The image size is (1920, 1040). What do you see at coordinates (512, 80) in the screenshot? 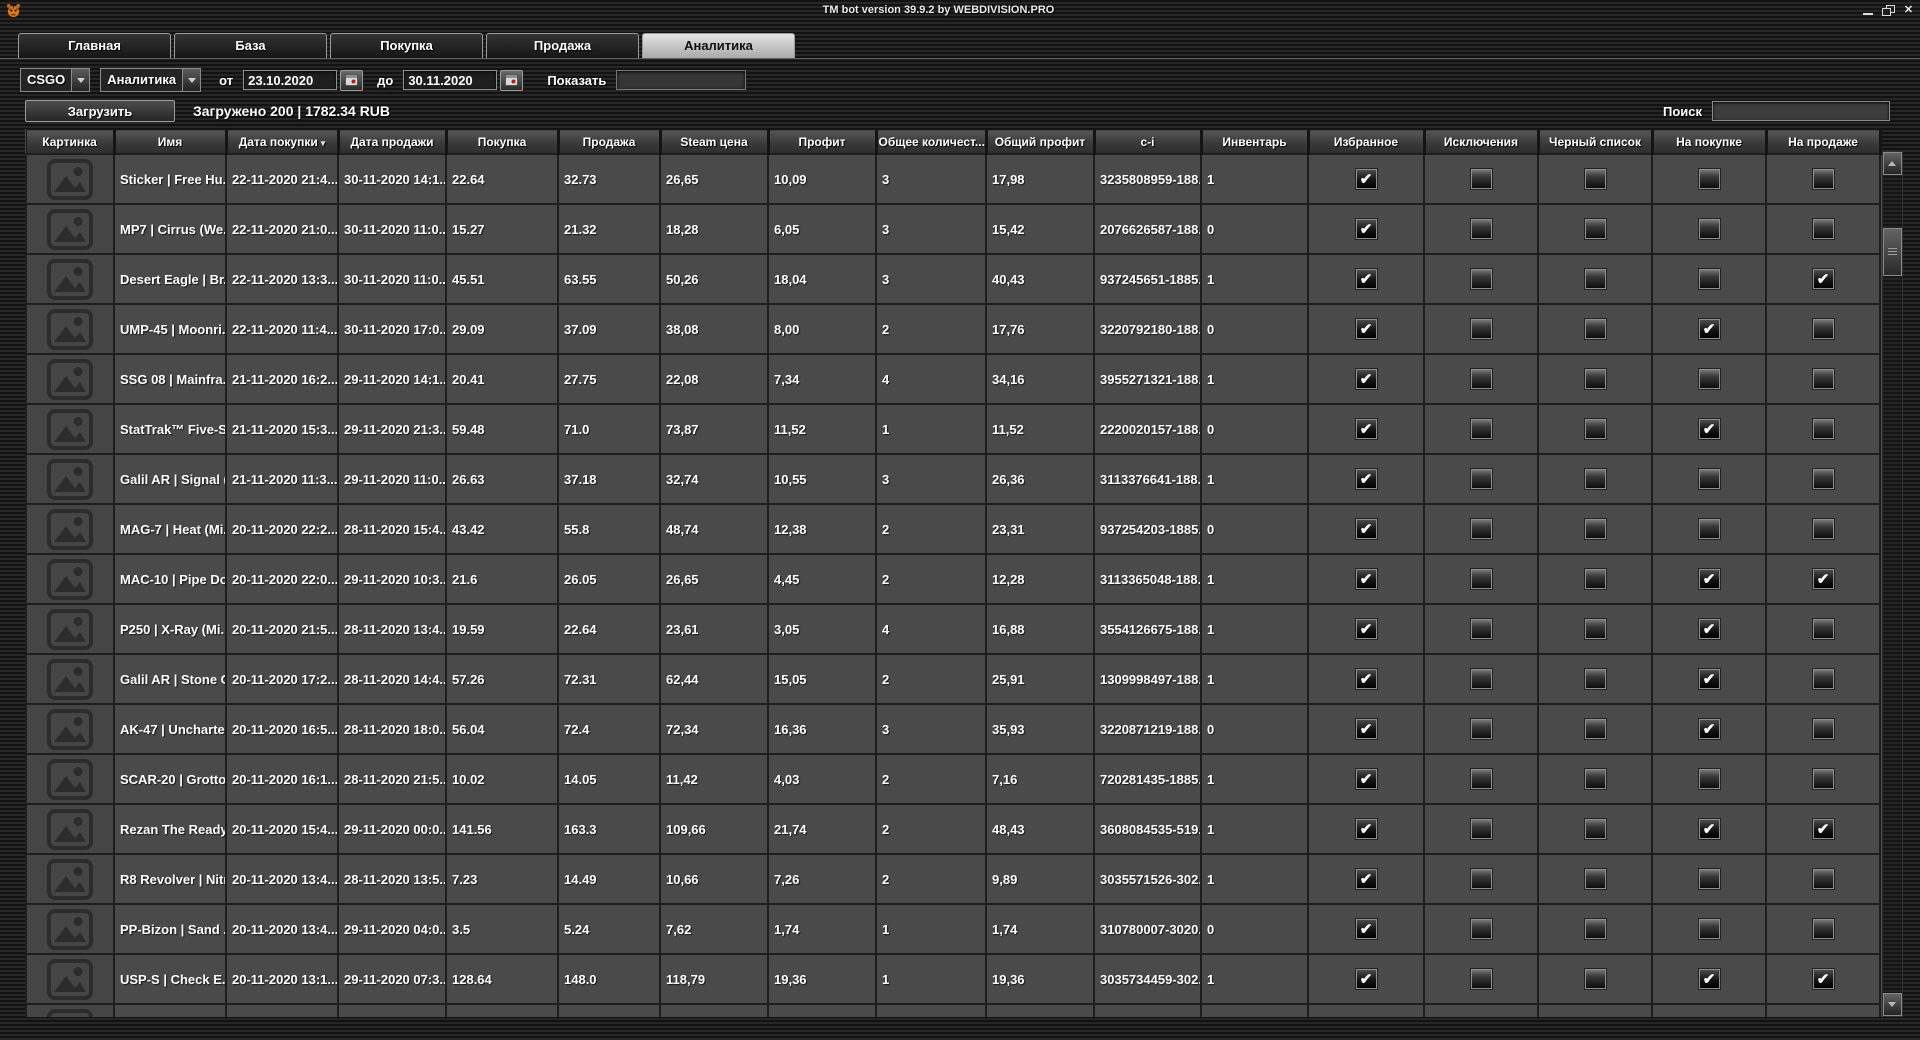
I see `calendar-to-button` at bounding box center [512, 80].